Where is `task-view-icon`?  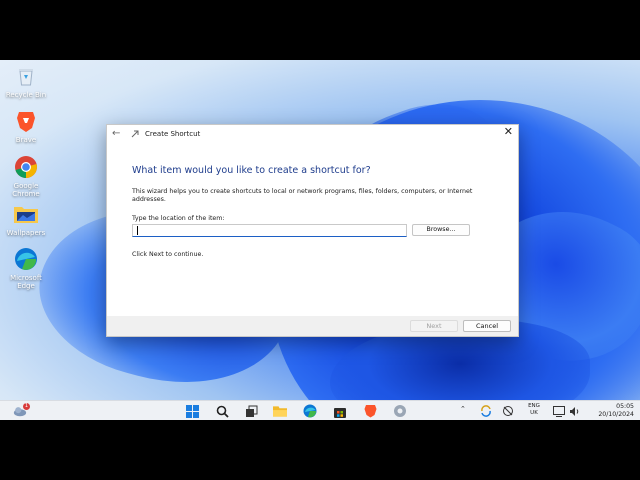
task-view-icon is located at coordinates (251, 411).